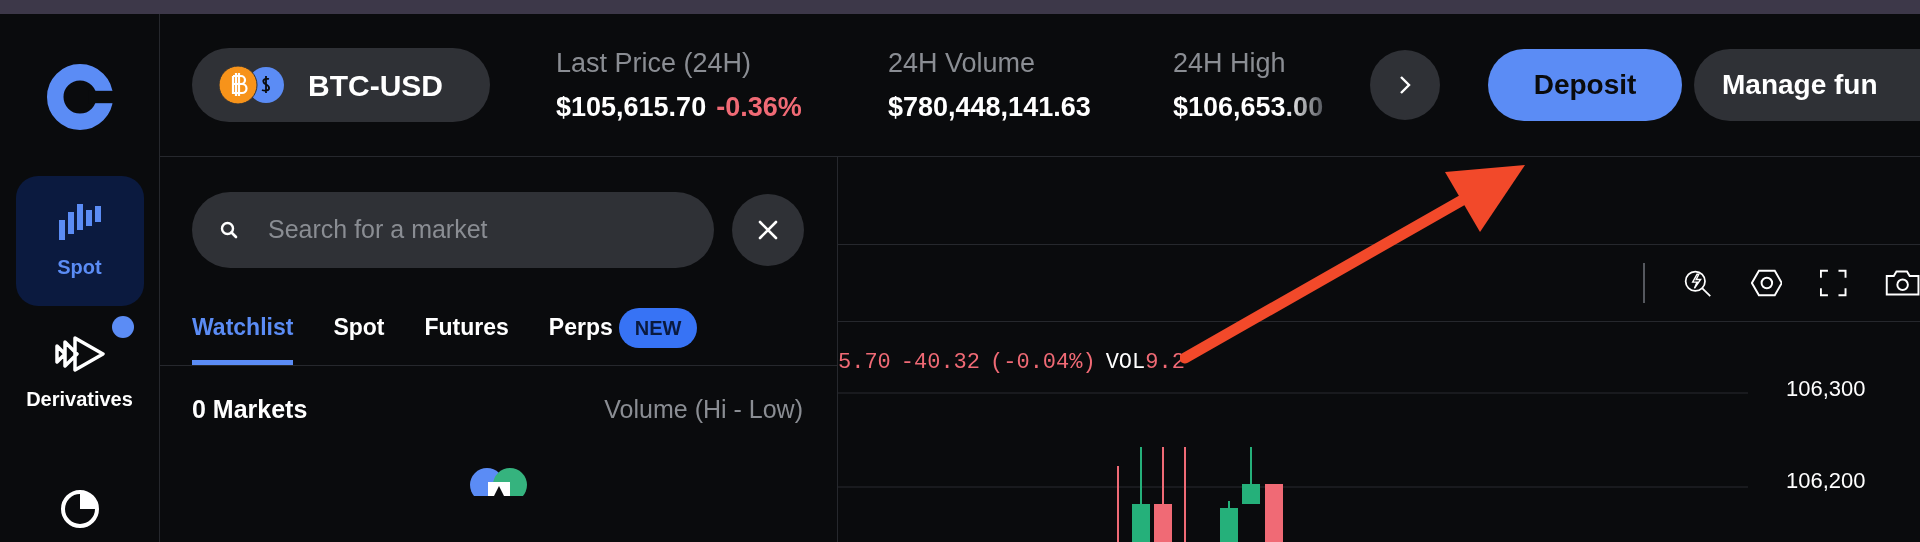  What do you see at coordinates (79, 375) in the screenshot?
I see `sidebar-item: Derivatives` at bounding box center [79, 375].